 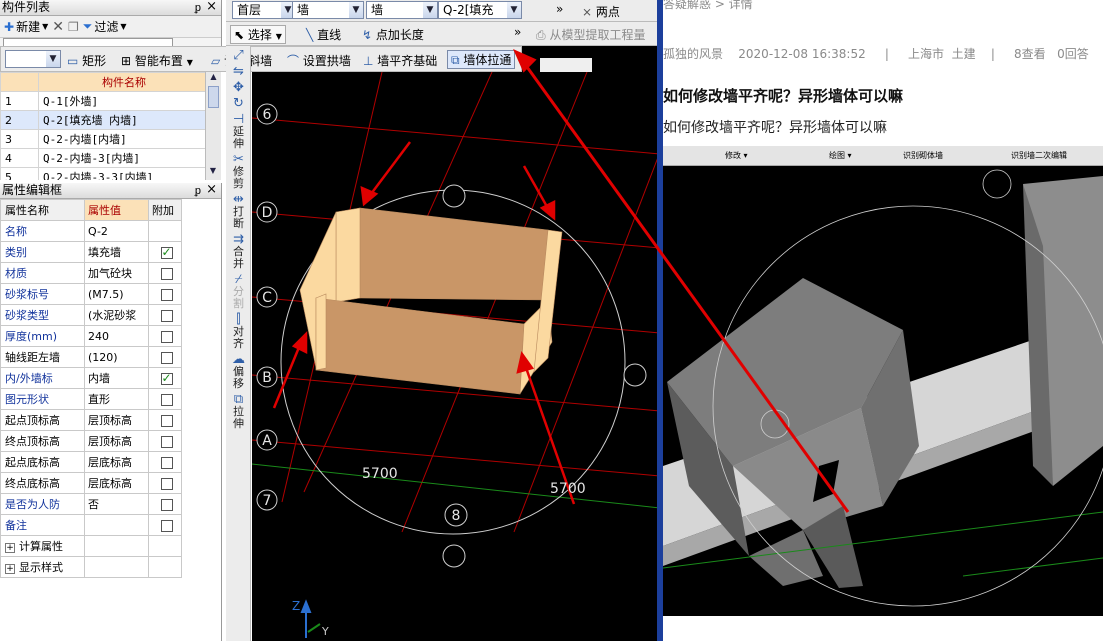 What do you see at coordinates (601, 11) in the screenshot?
I see `two-point-button: ⨯ 两点` at bounding box center [601, 11].